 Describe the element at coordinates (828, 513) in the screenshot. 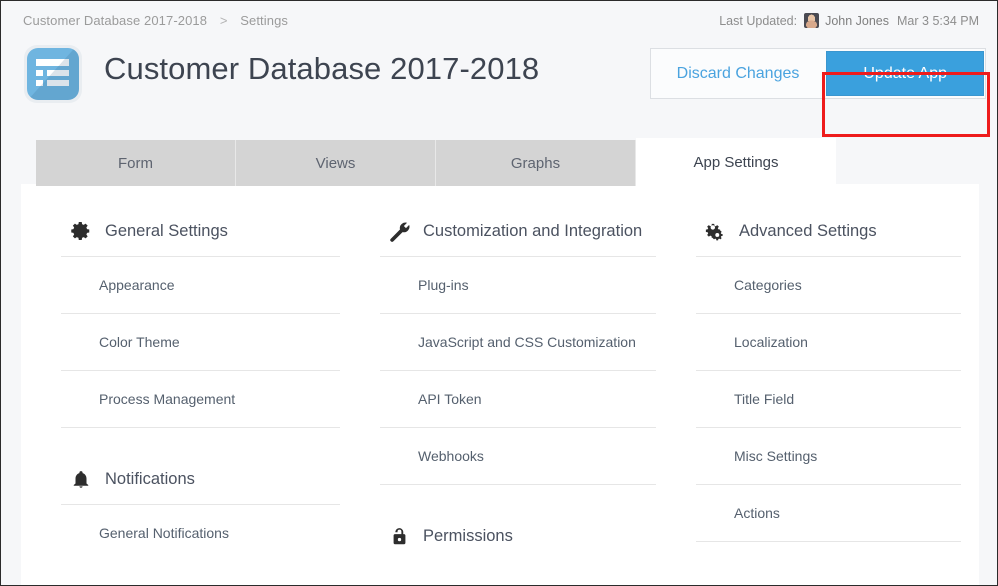

I see `settings-item-actions: Actions` at that location.